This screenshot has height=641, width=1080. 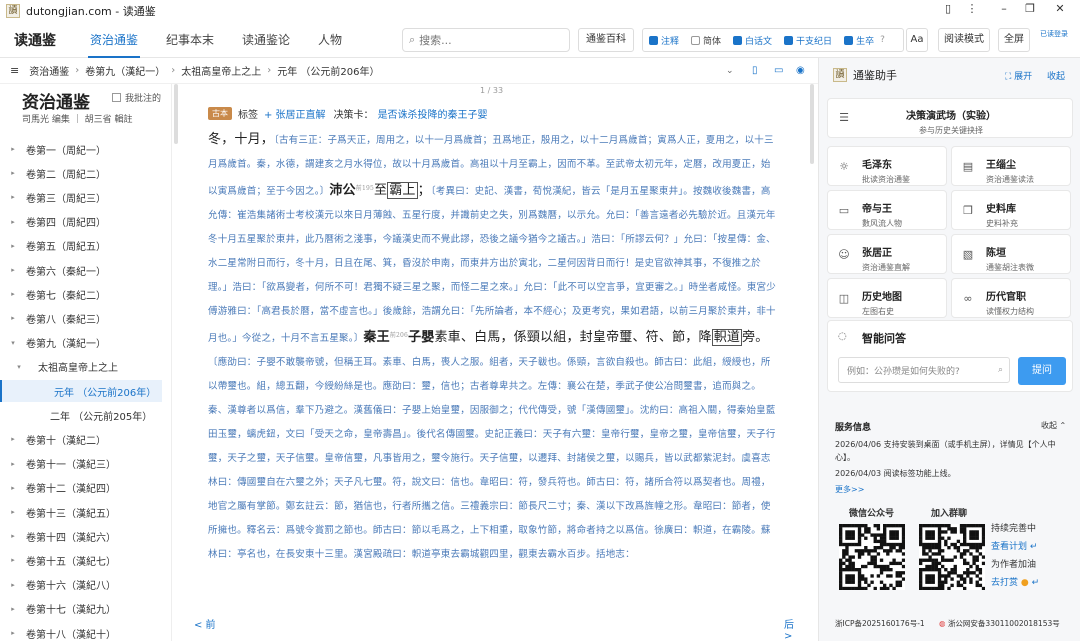 What do you see at coordinates (136, 97) in the screenshot?
I see `annotated-filter: 我批注的` at bounding box center [136, 97].